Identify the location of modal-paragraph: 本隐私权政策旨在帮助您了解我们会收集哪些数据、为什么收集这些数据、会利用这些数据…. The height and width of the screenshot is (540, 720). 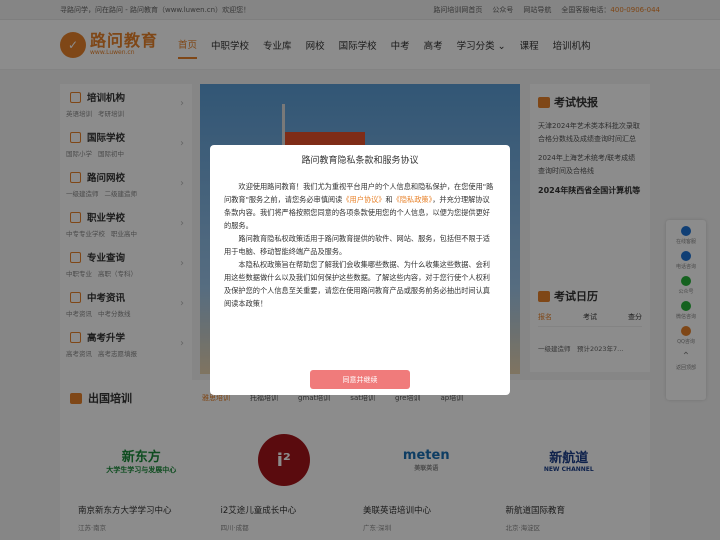
(357, 284).